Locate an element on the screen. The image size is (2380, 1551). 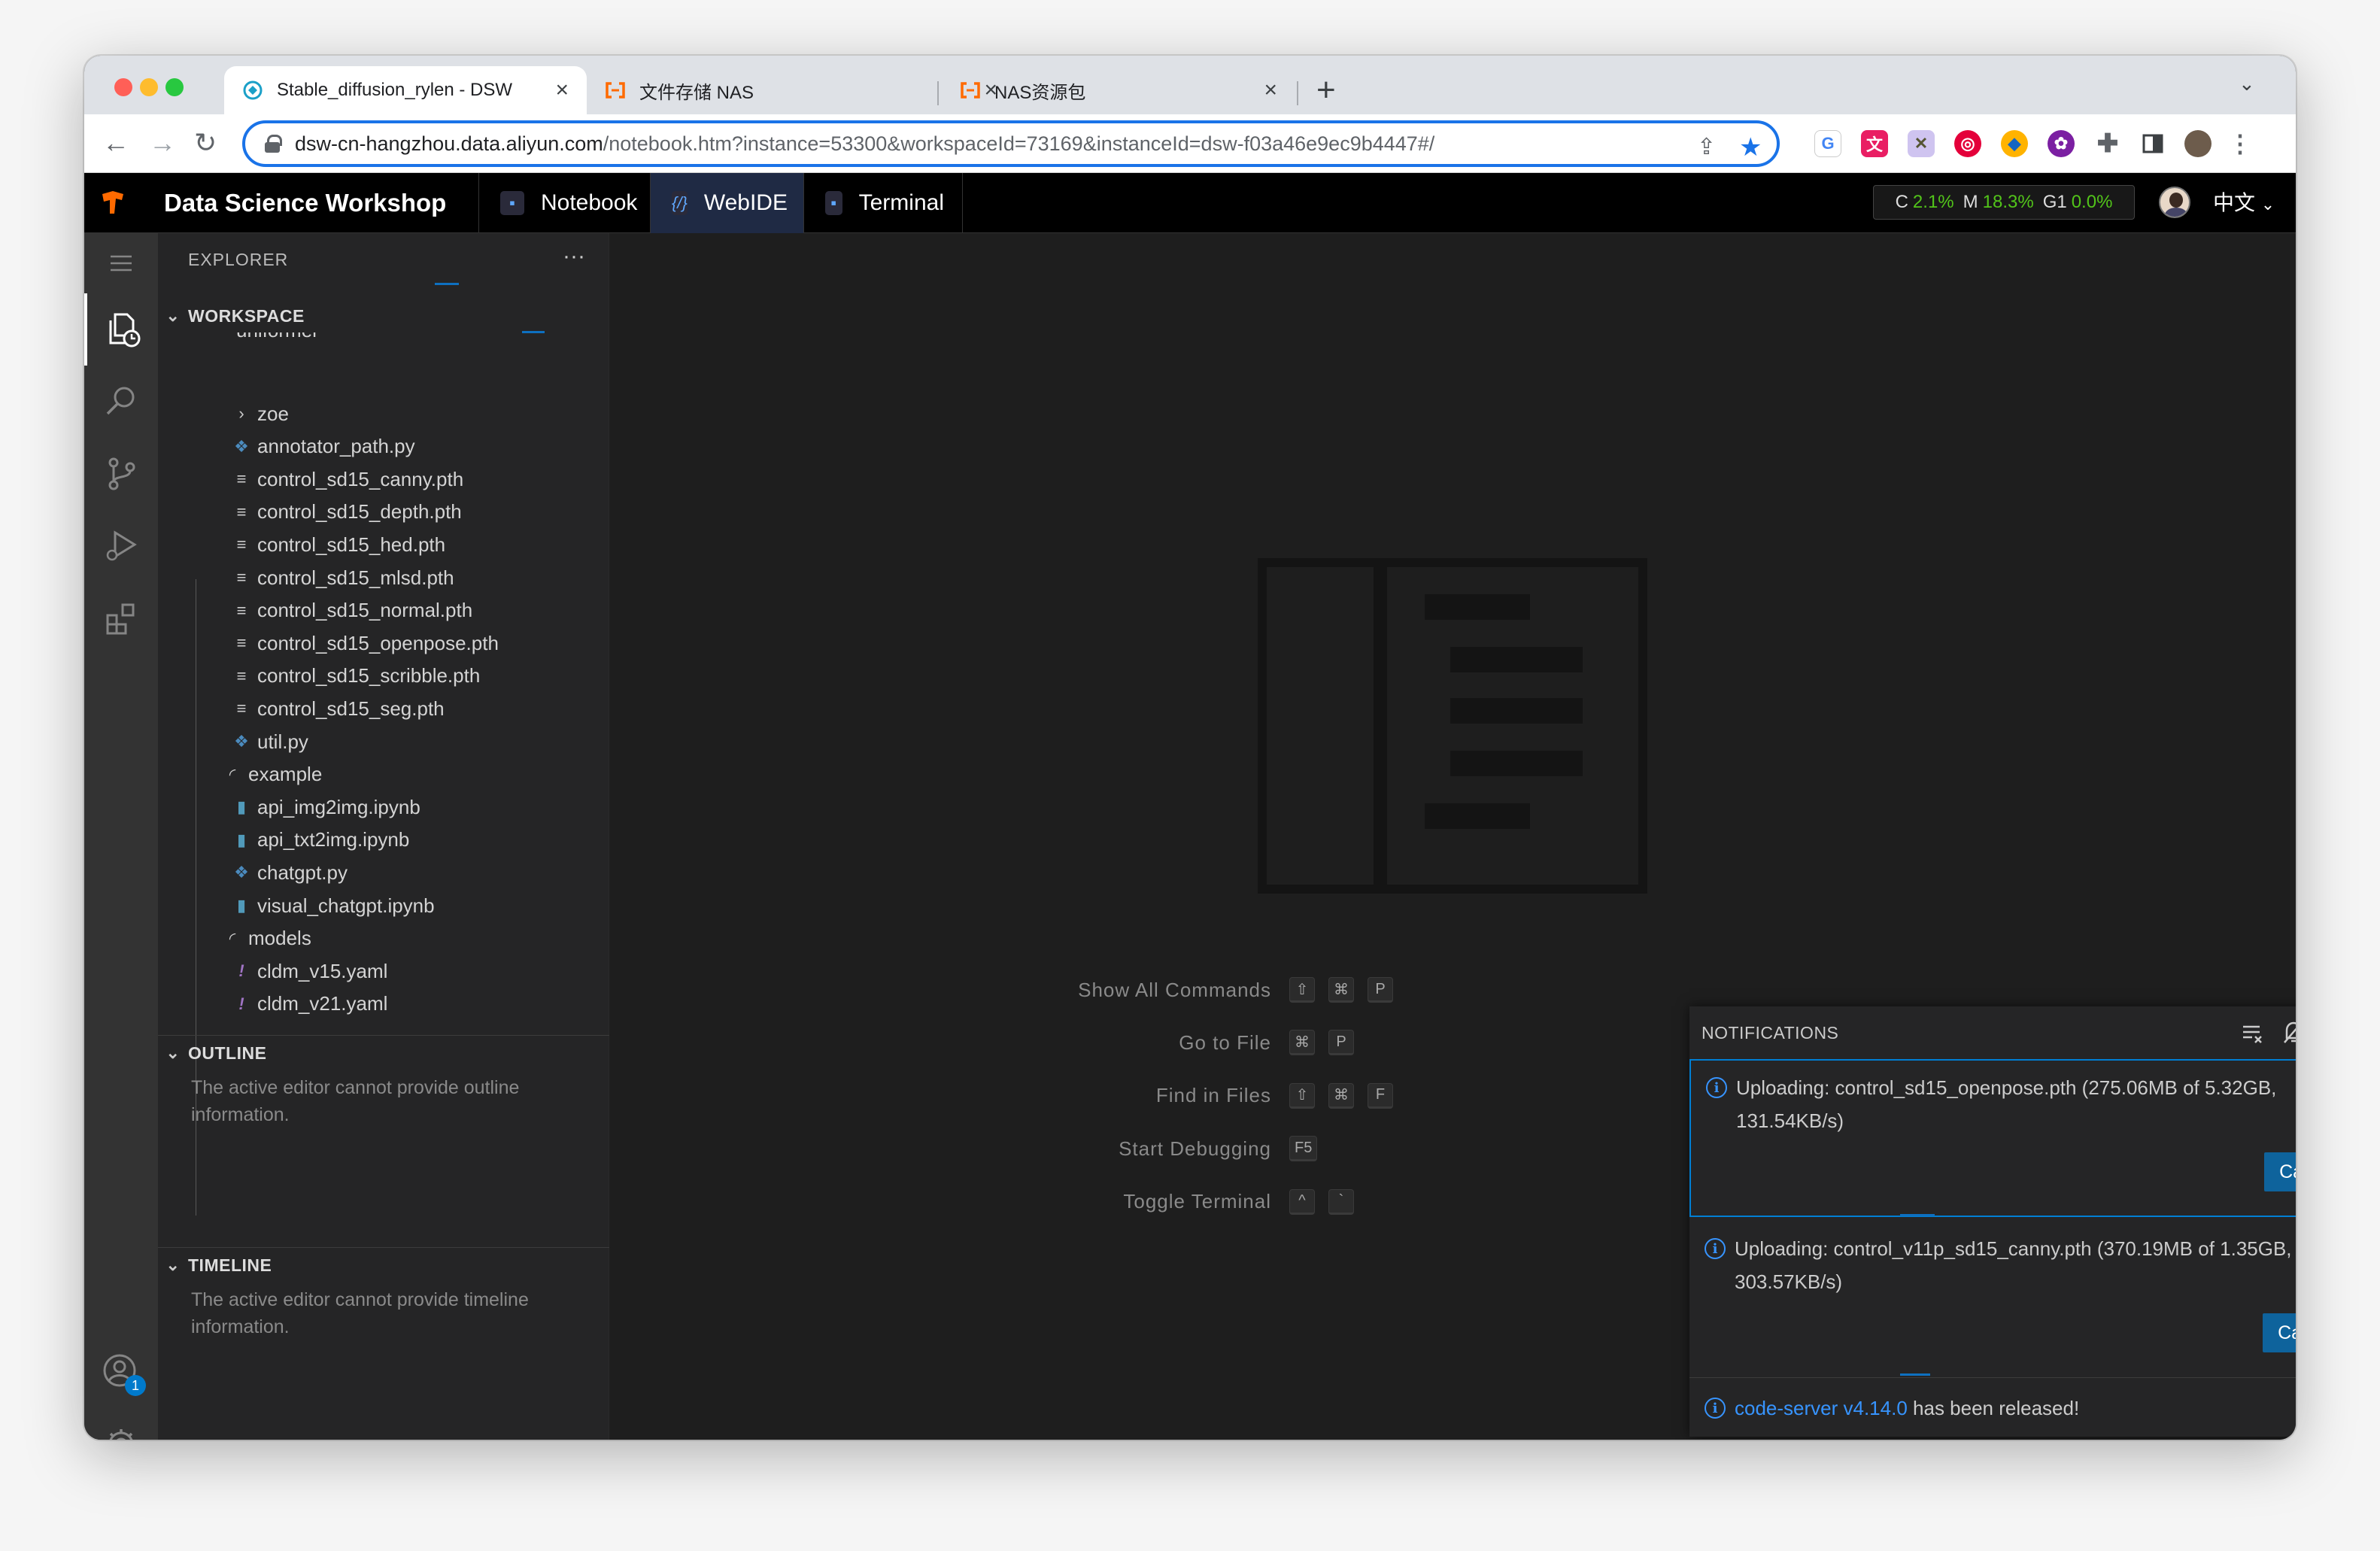
browser-tab-nas-package: NAS资源包 × is located at coordinates (1118, 90).